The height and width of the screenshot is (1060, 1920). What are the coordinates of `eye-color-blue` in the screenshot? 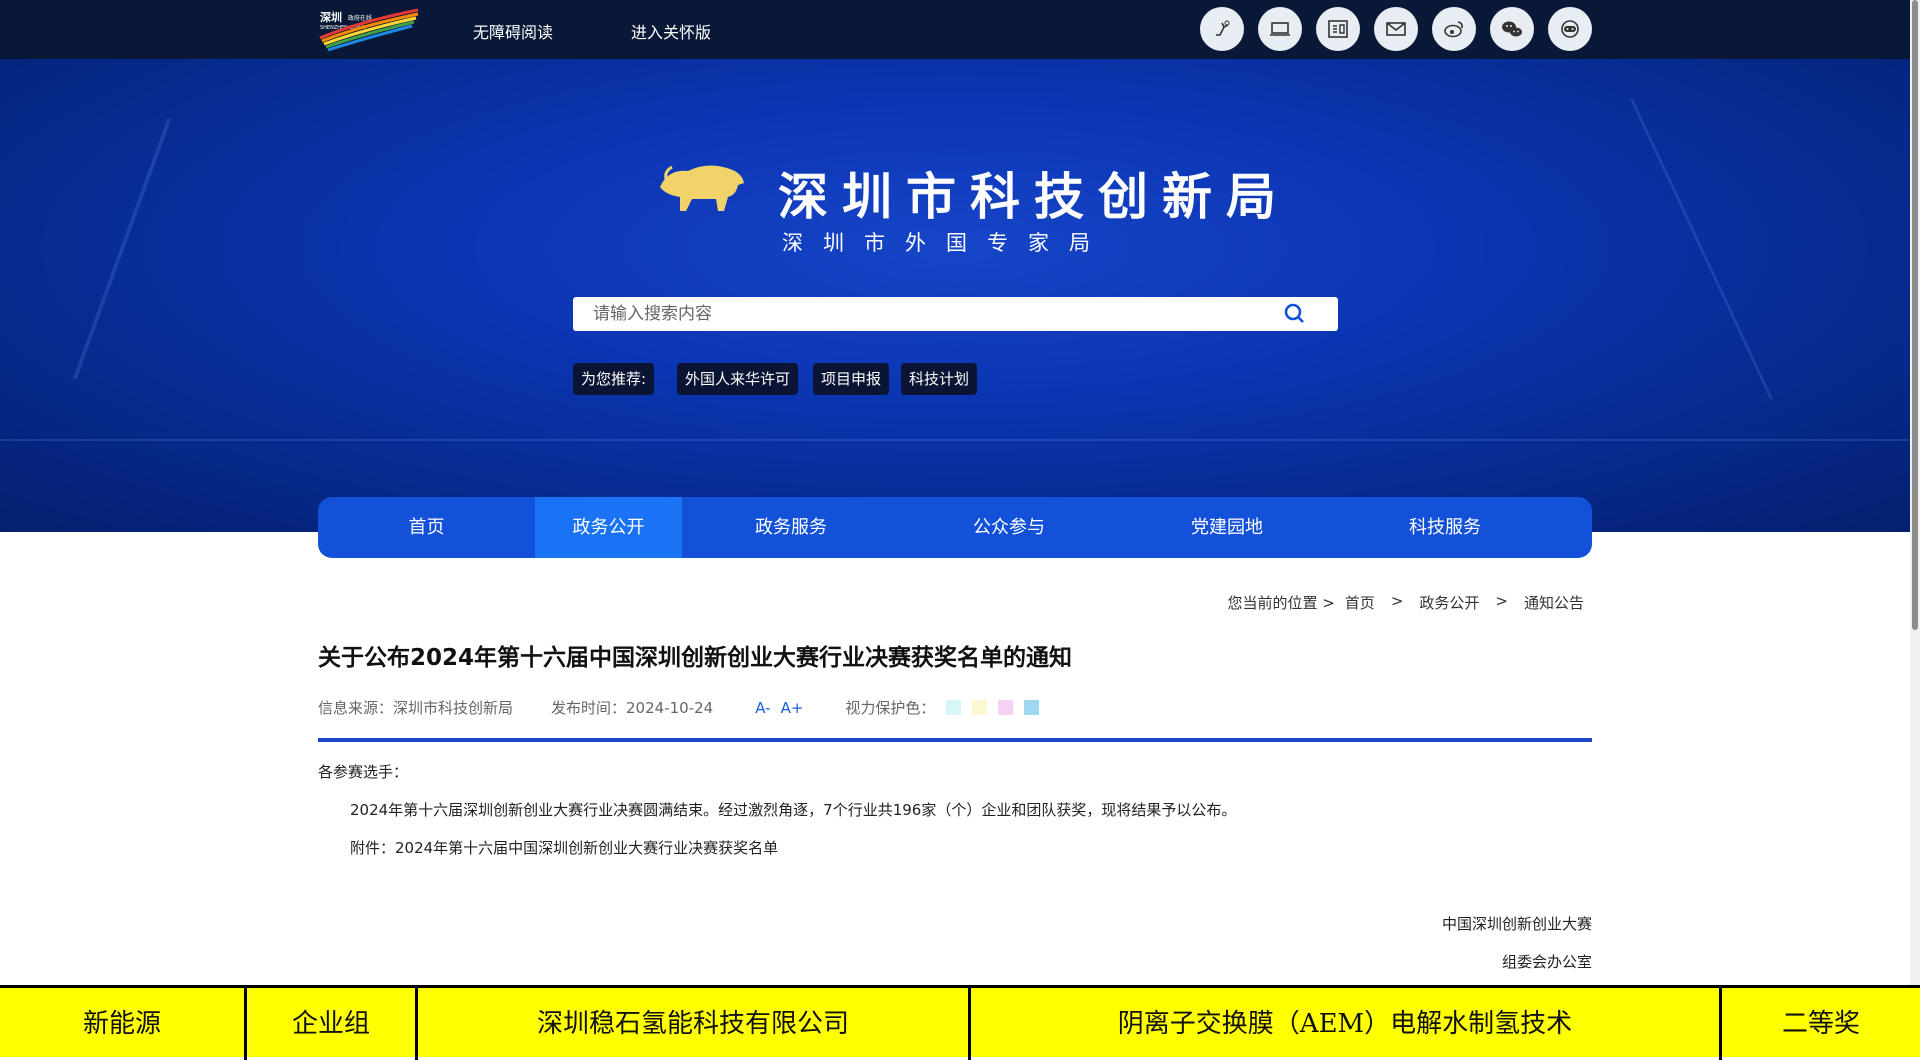 It's located at (1032, 707).